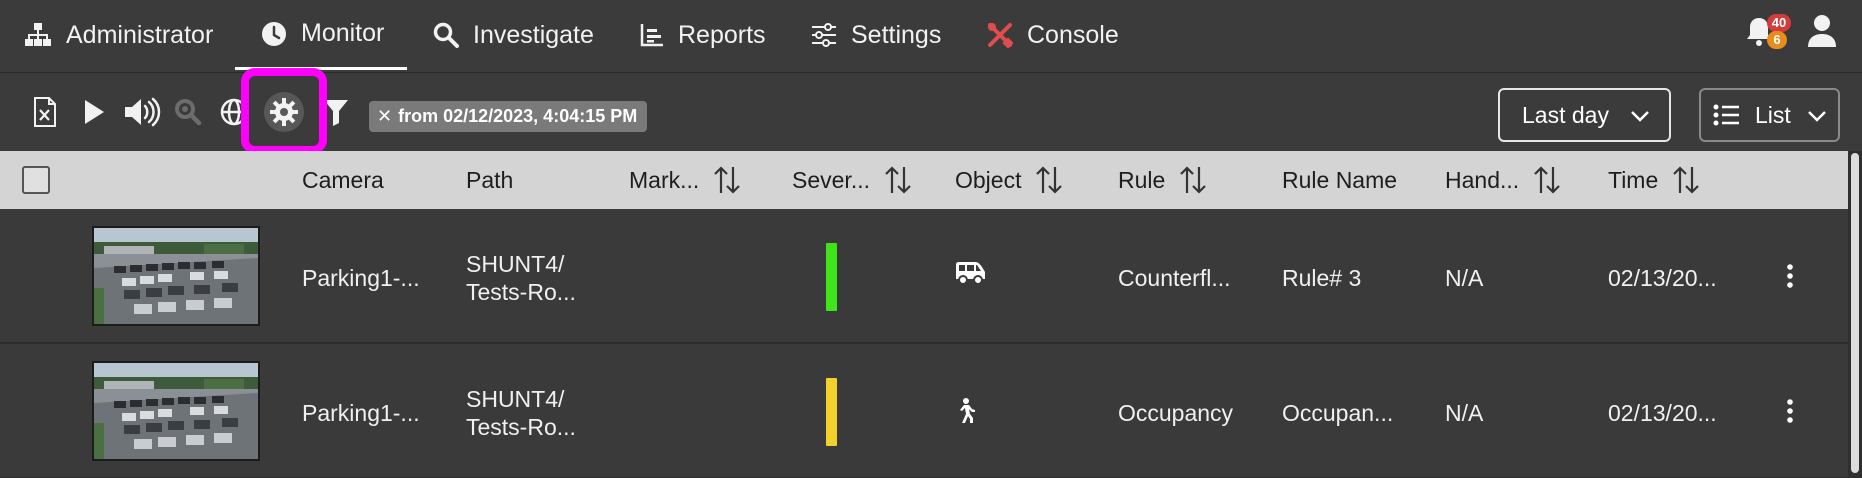 This screenshot has height=478, width=1862. What do you see at coordinates (284, 111) in the screenshot?
I see `settings-highlight-outline` at bounding box center [284, 111].